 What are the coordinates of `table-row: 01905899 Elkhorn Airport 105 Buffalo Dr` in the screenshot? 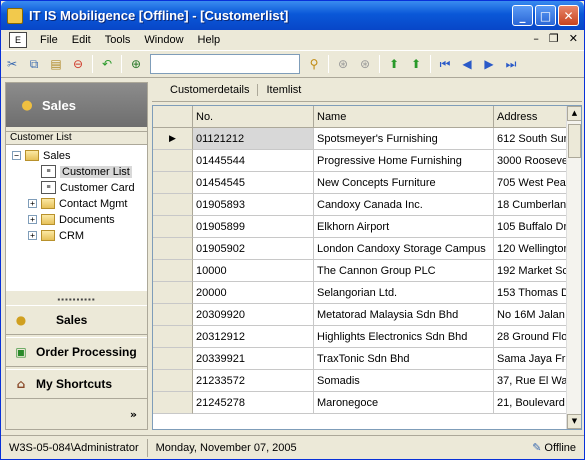 It's located at (360, 227).